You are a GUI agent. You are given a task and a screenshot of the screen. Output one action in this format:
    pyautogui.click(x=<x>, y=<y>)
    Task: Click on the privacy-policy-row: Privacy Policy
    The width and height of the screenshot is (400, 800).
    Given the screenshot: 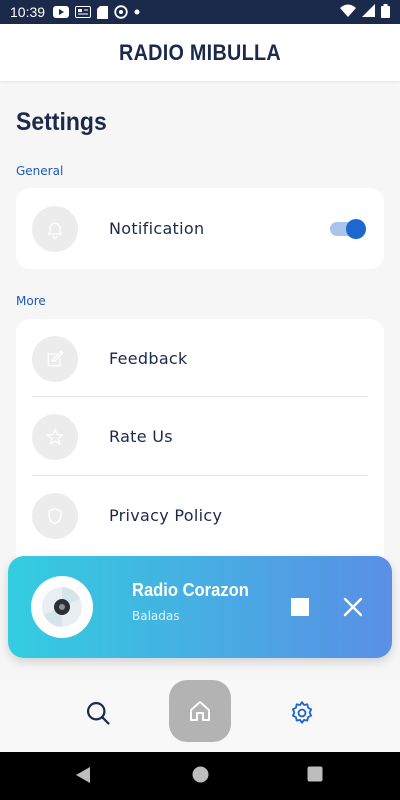 What is the action you would take?
    pyautogui.click(x=200, y=515)
    